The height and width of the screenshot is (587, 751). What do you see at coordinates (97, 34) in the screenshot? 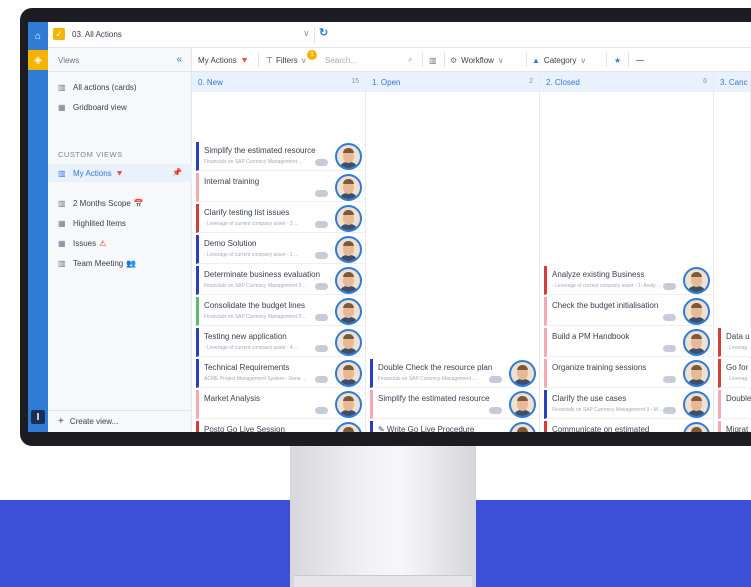
I see `board-selector: 03. All Actions` at bounding box center [97, 34].